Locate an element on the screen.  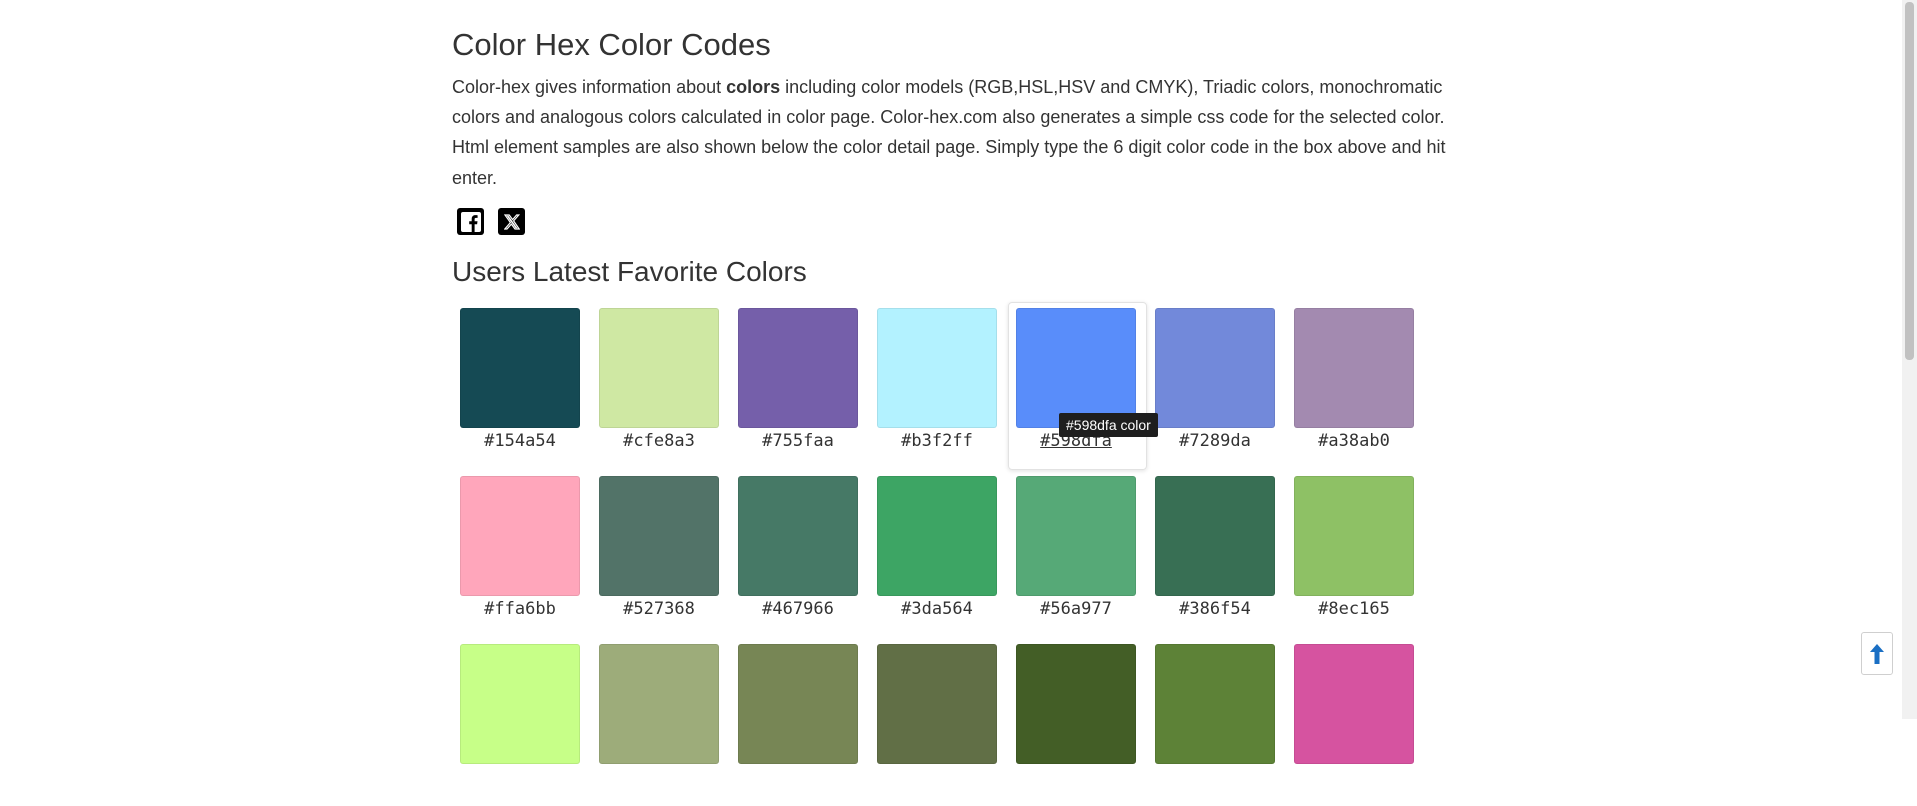
color-tooltip: #598dfa color is located at coordinates (1108, 425).